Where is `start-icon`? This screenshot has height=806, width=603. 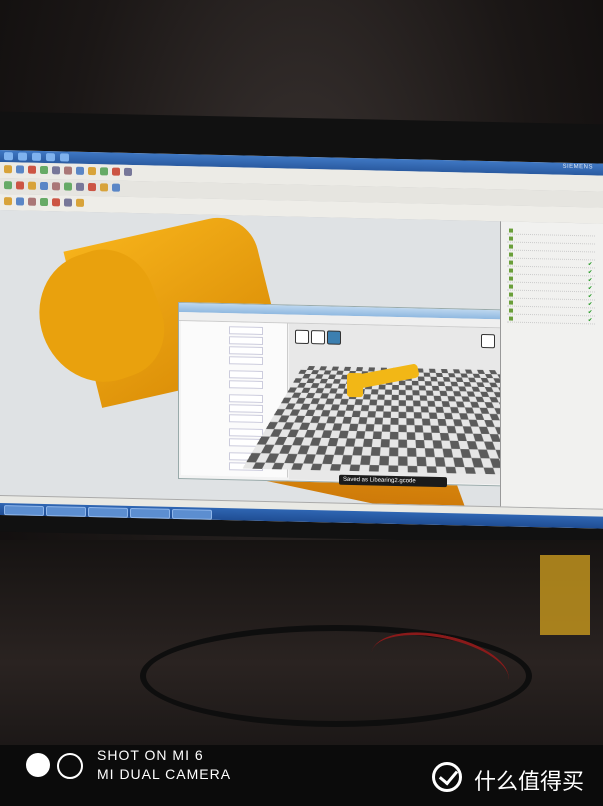 start-icon is located at coordinates (8, 156).